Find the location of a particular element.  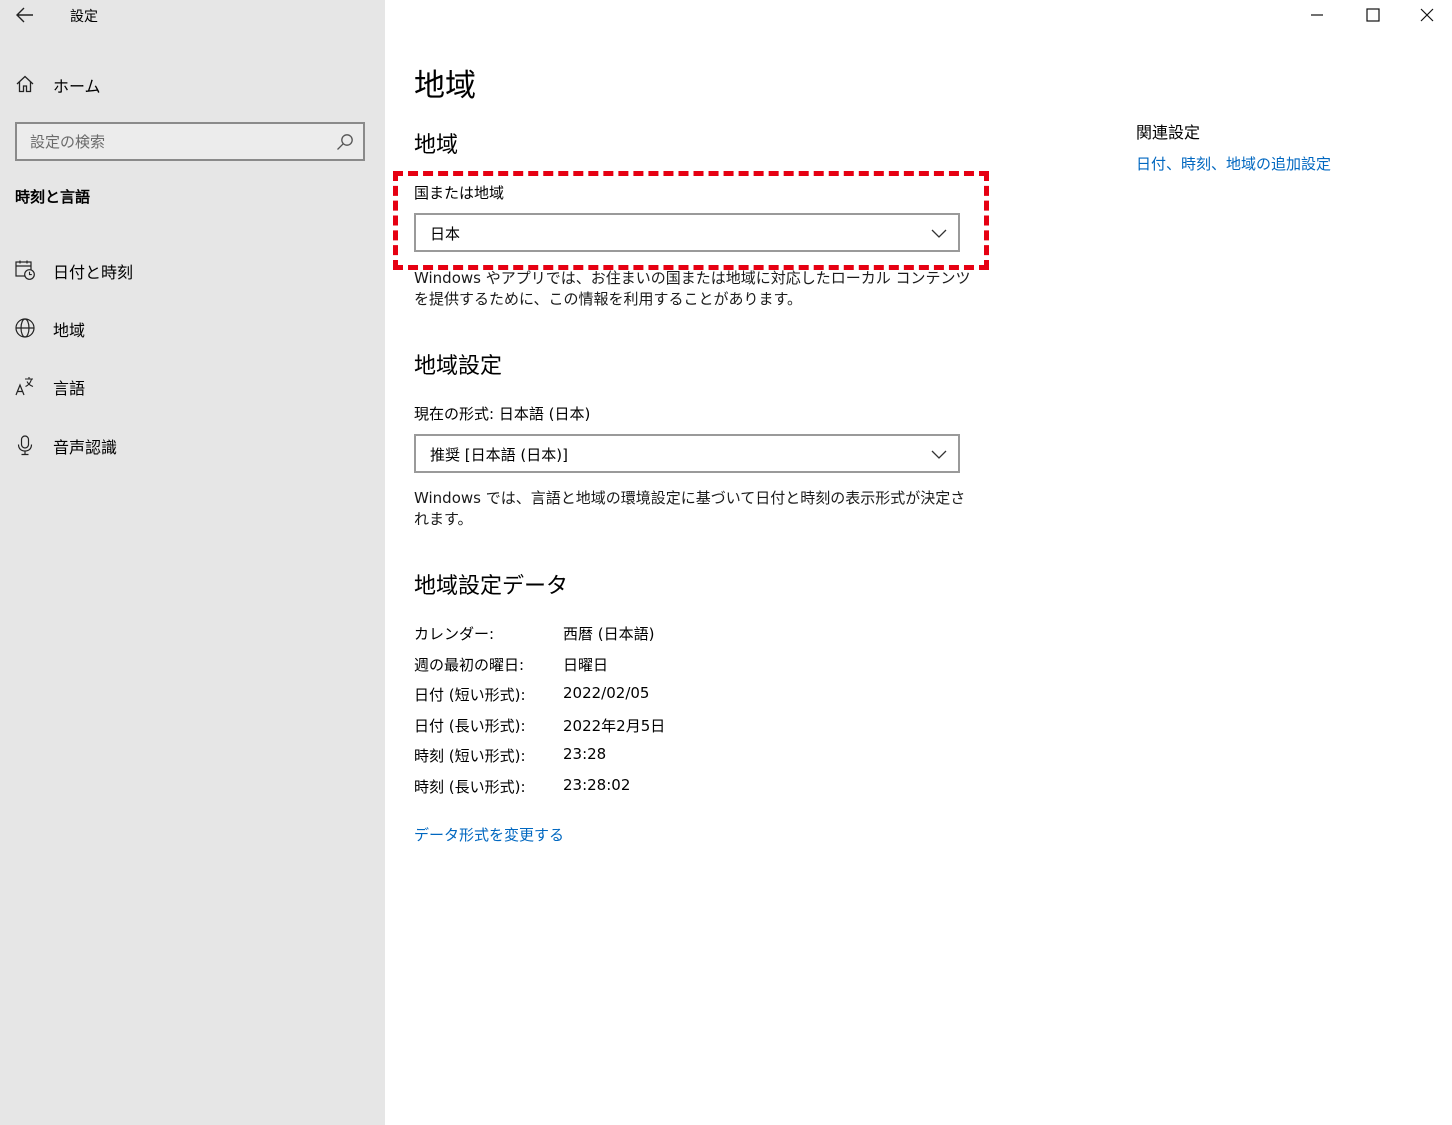

search-input is located at coordinates (172, 141).